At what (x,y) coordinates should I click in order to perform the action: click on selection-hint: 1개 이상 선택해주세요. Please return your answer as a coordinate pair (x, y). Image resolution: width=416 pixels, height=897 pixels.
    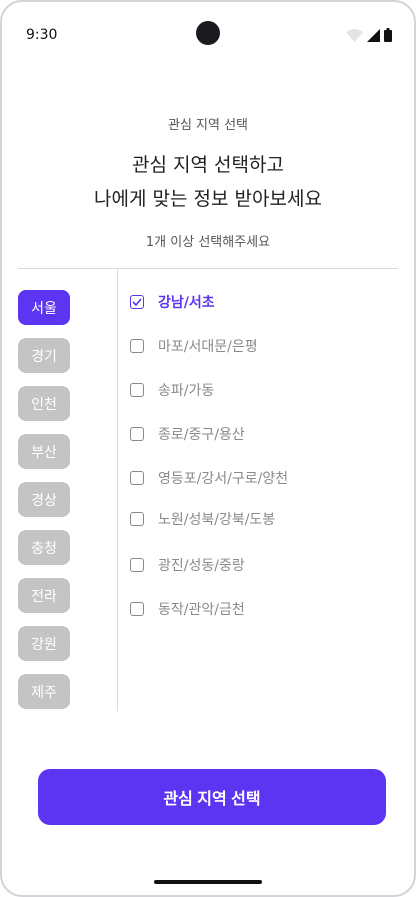
    Looking at the image, I should click on (208, 242).